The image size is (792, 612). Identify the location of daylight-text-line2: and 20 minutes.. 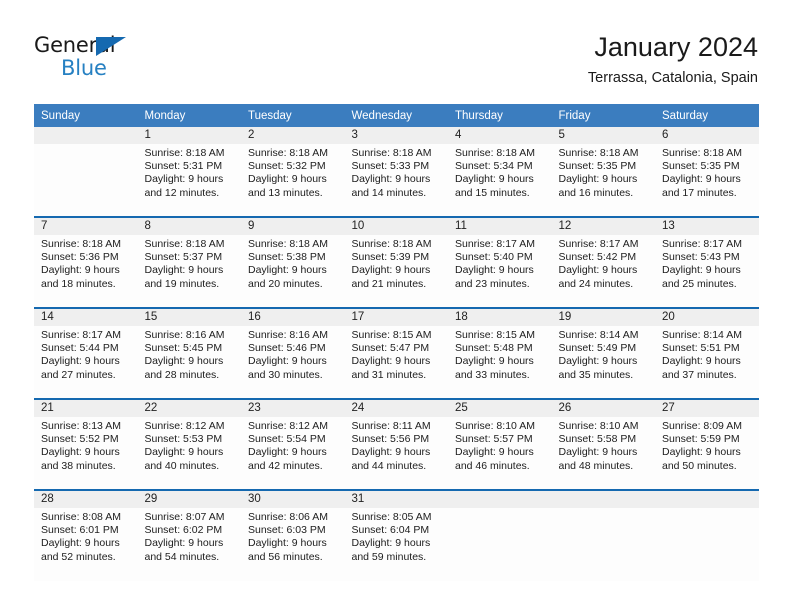
(285, 283).